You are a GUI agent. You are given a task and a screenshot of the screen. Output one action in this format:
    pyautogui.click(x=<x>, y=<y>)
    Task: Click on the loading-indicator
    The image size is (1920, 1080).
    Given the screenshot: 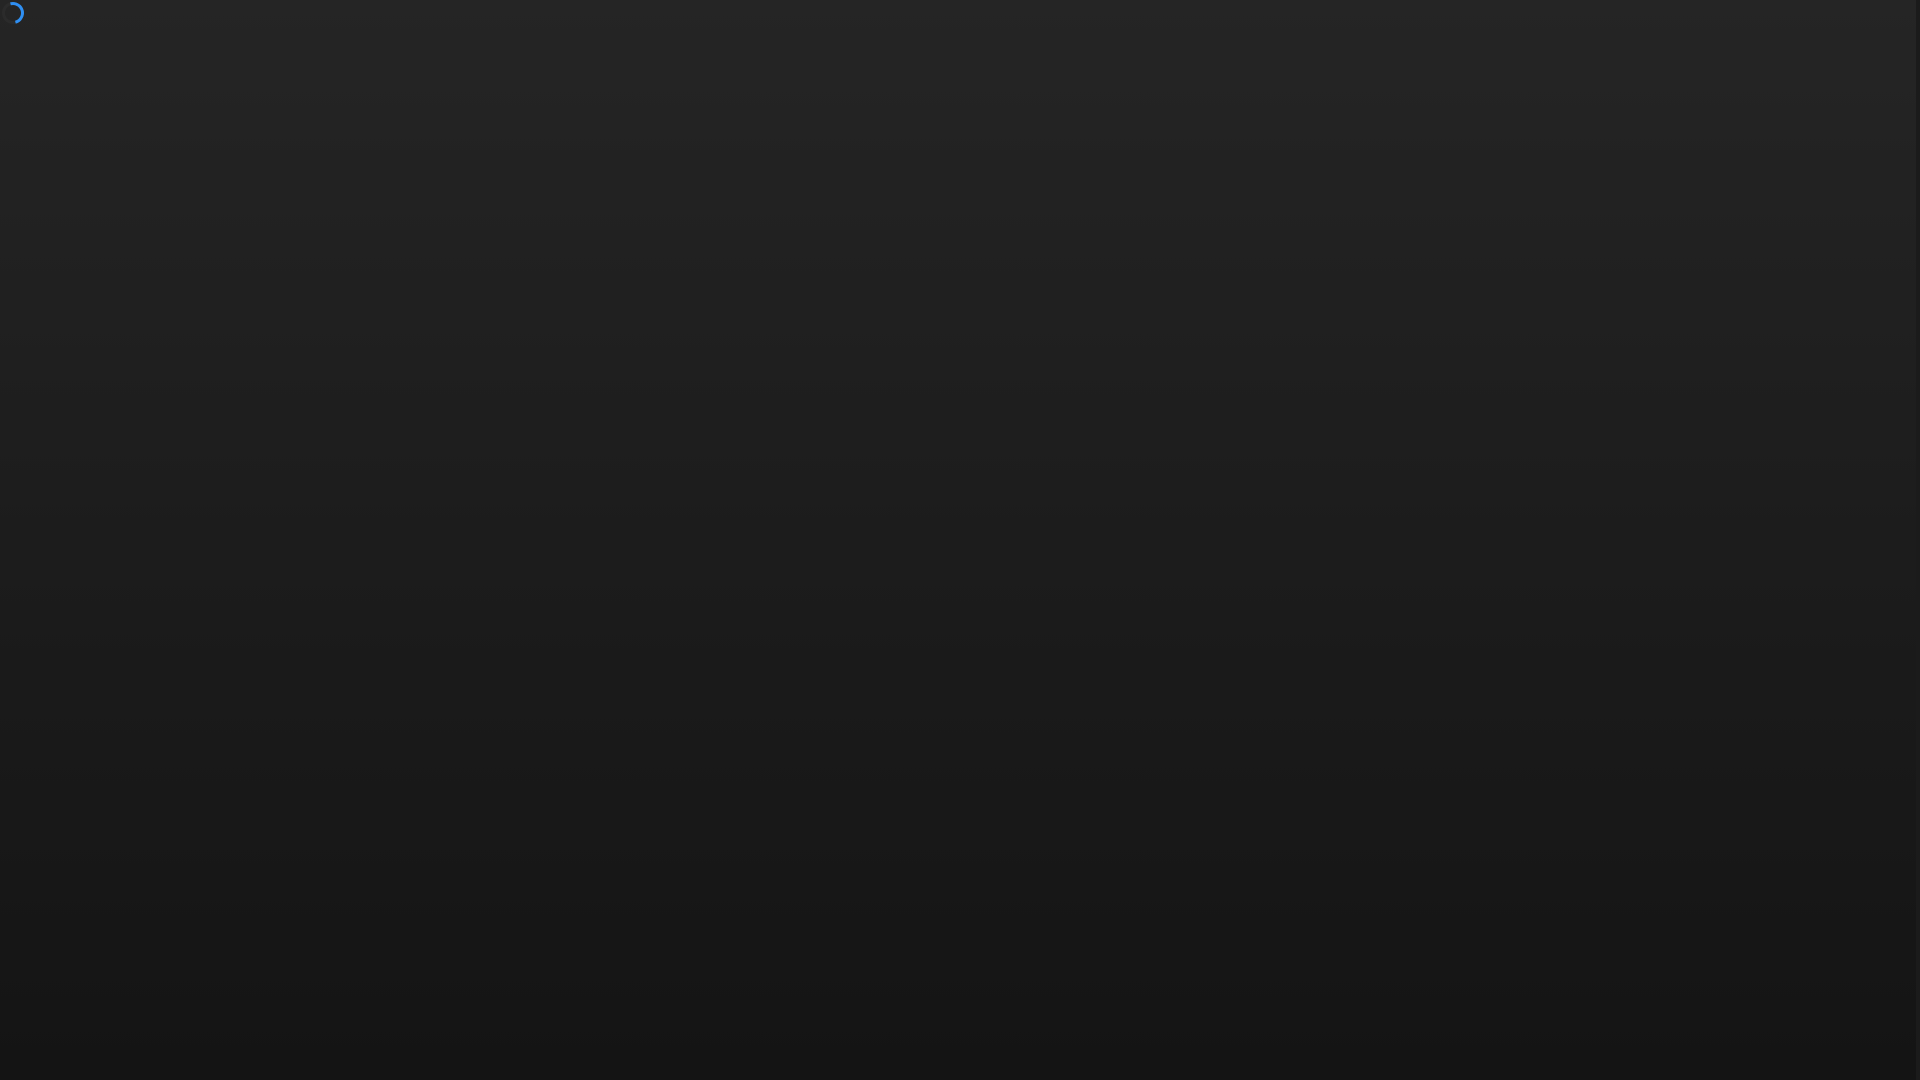 What is the action you would take?
    pyautogui.click(x=16, y=16)
    